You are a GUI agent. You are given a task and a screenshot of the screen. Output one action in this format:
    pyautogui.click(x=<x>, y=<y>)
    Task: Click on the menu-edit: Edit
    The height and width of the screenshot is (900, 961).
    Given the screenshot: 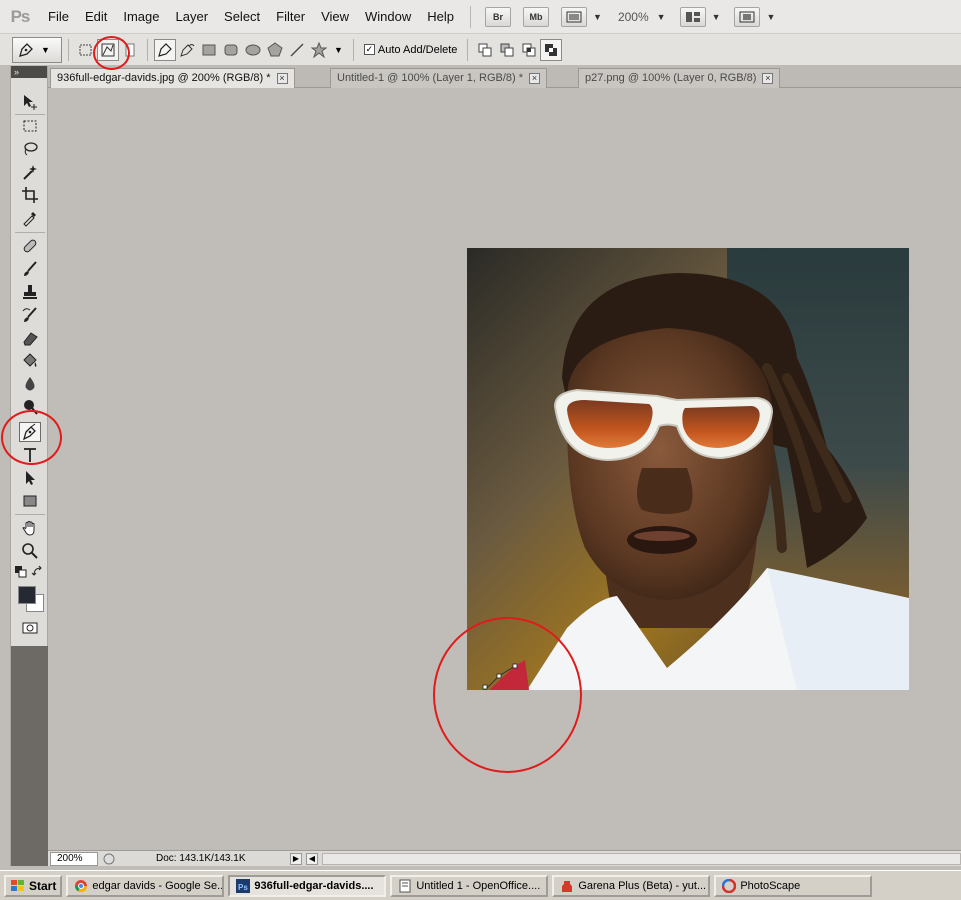 What is the action you would take?
    pyautogui.click(x=96, y=17)
    